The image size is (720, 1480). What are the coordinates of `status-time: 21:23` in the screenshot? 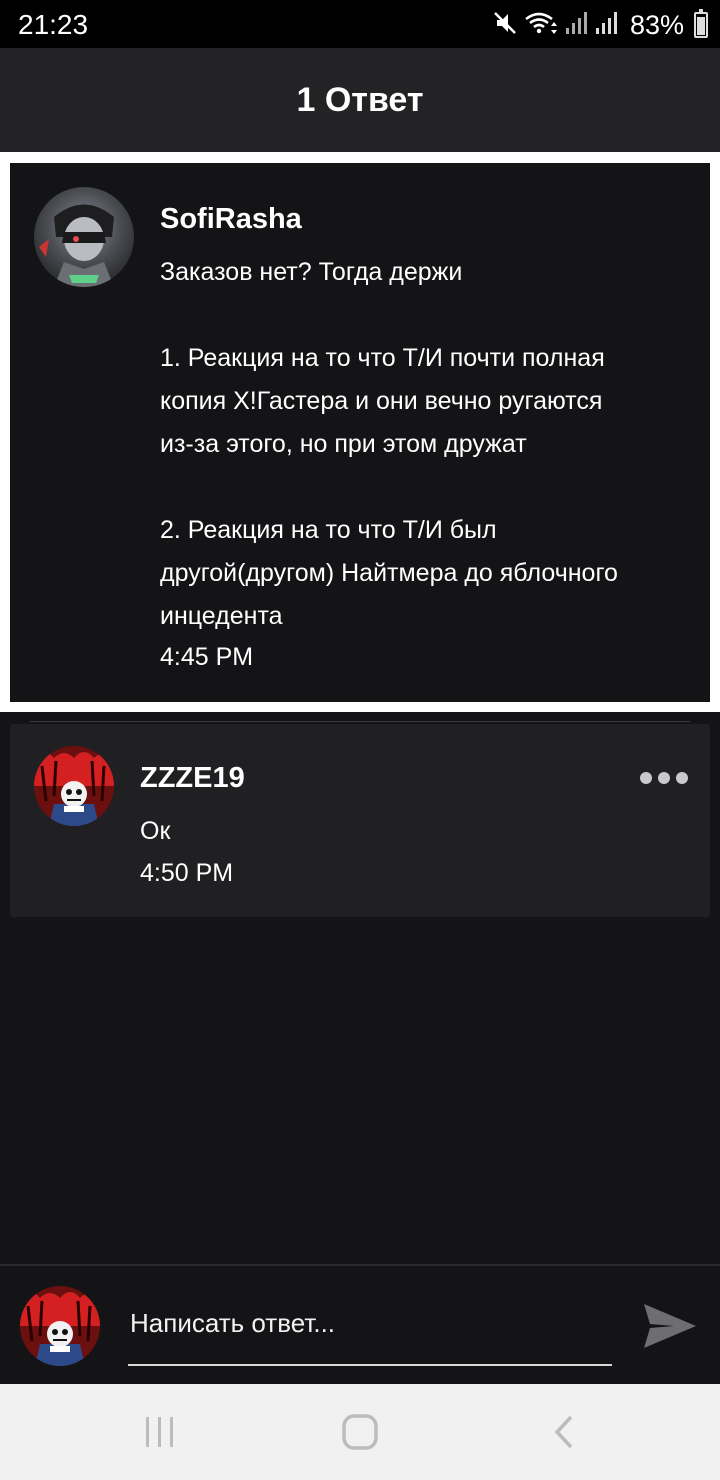 It's located at (53, 24).